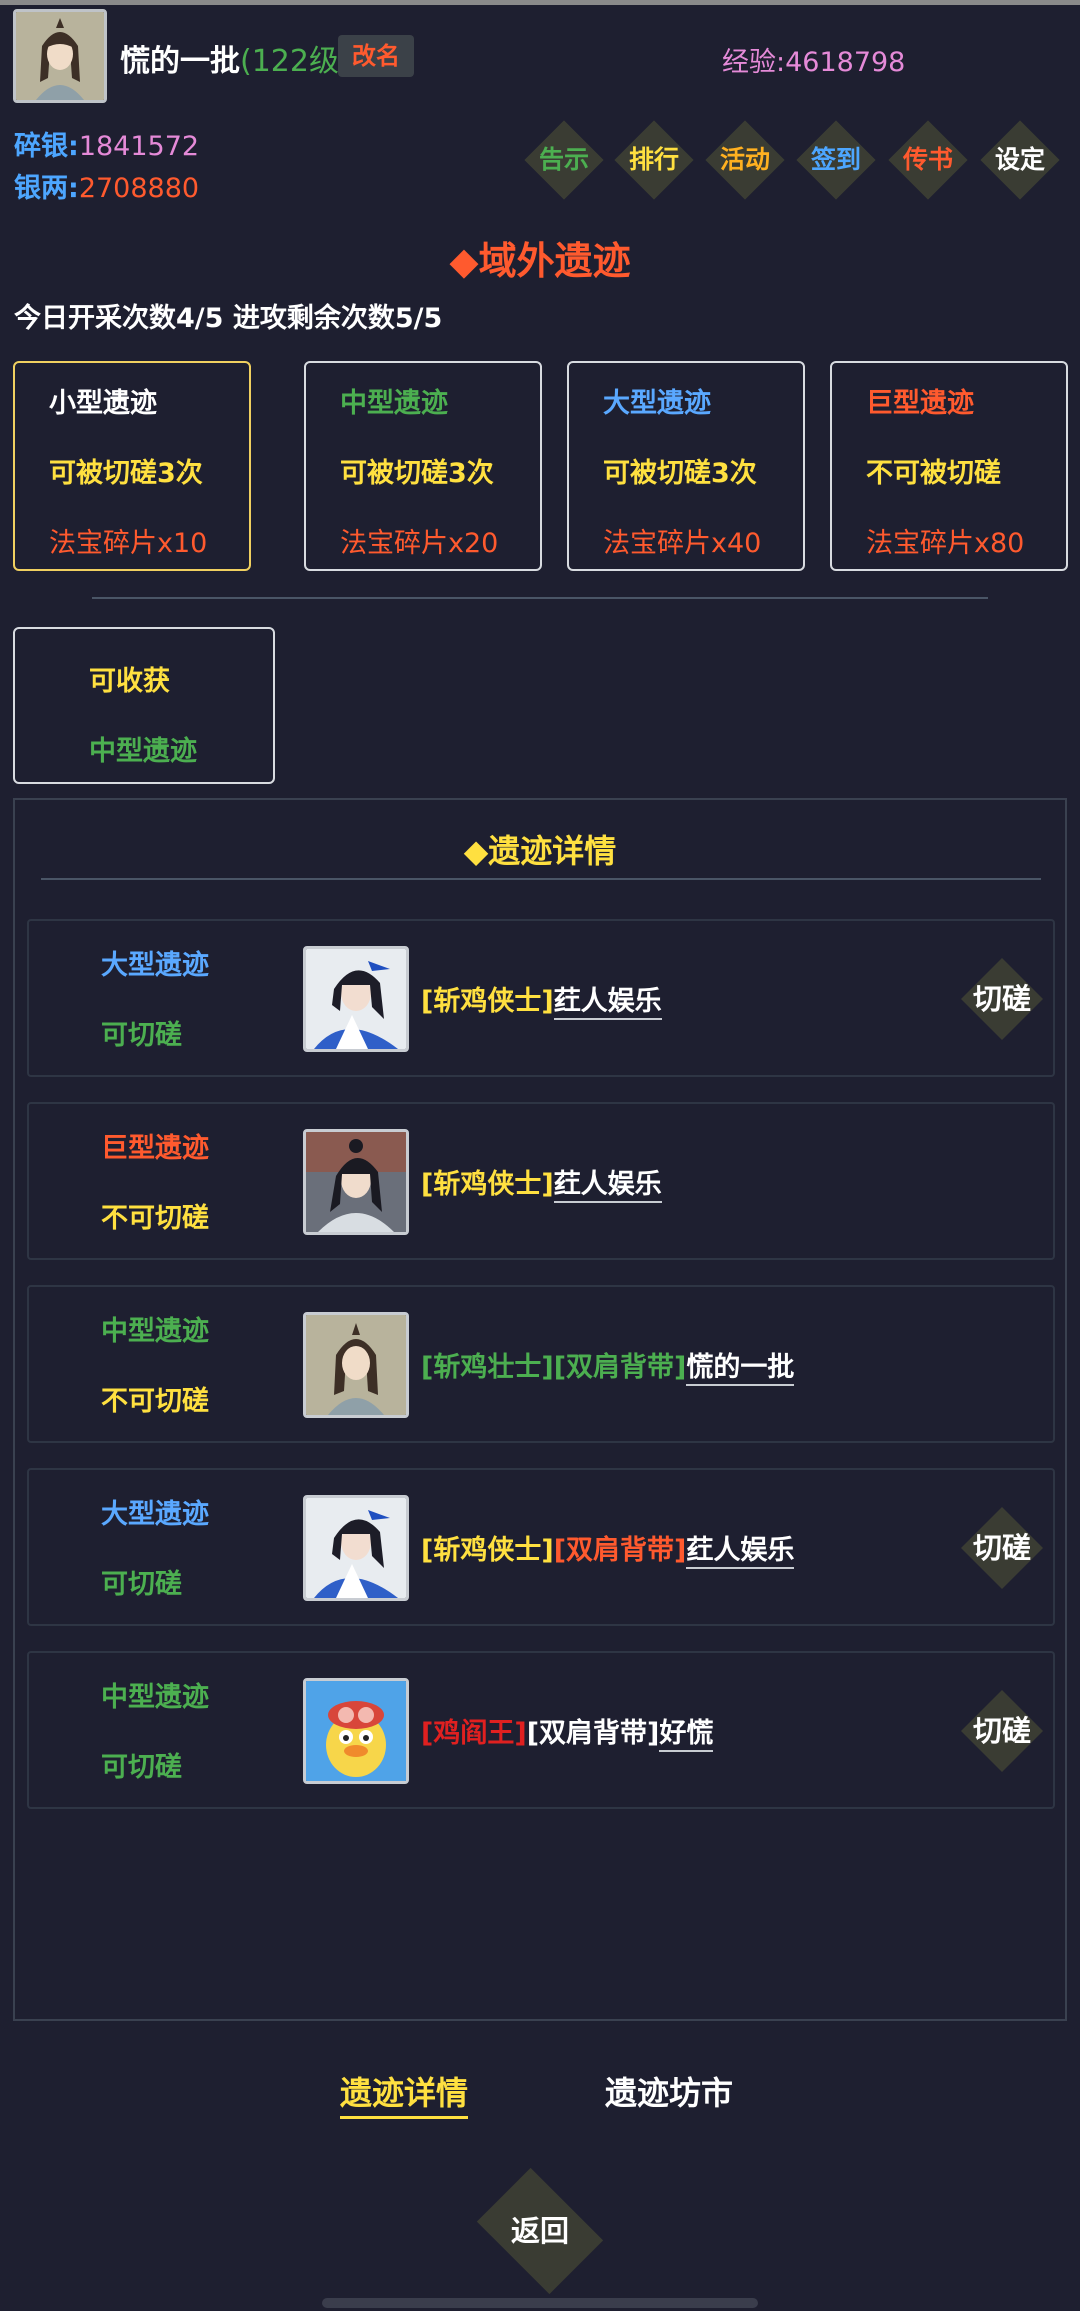 Image resolution: width=1080 pixels, height=2311 pixels. I want to click on owner-info: [鸡阎王][双肩背带]好慌, so click(567, 1731).